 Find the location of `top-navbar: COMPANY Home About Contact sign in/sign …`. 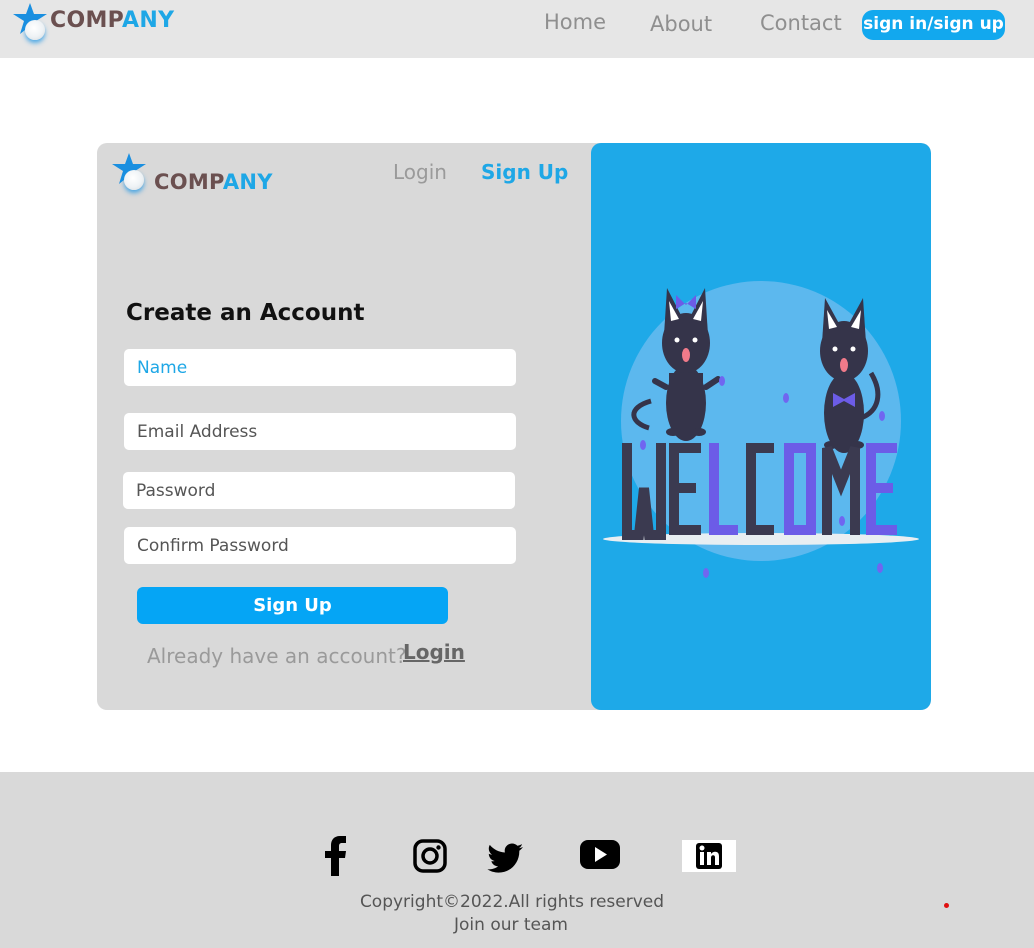

top-navbar: COMPANY Home About Contact sign in/sign … is located at coordinates (517, 29).